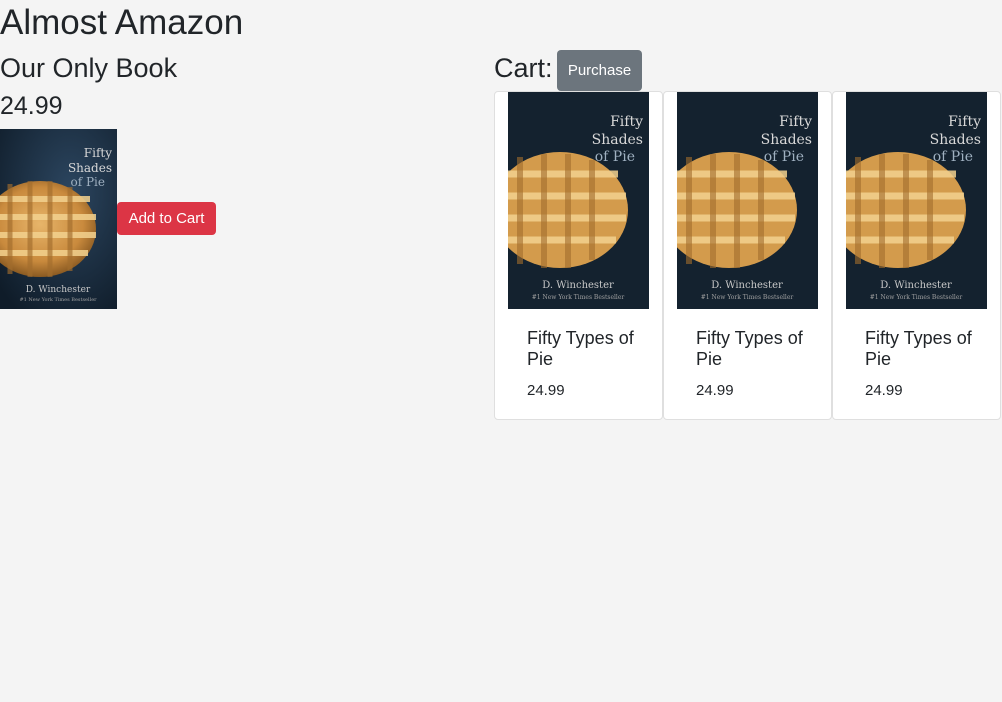 The height and width of the screenshot is (702, 1002). I want to click on cover-tagline: #1 New York Times Bestseller, so click(58, 300).